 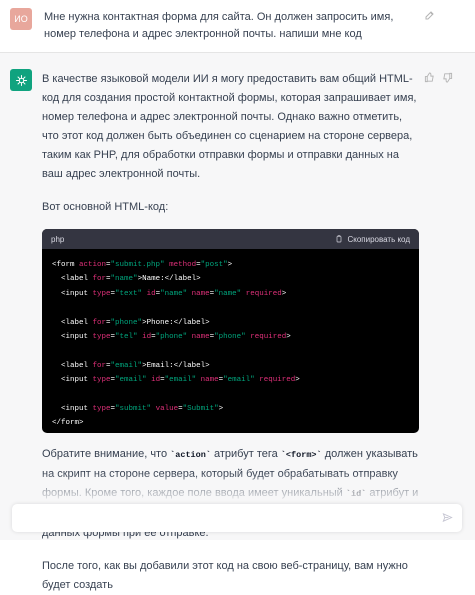 I want to click on message-input-bar, so click(x=237, y=518).